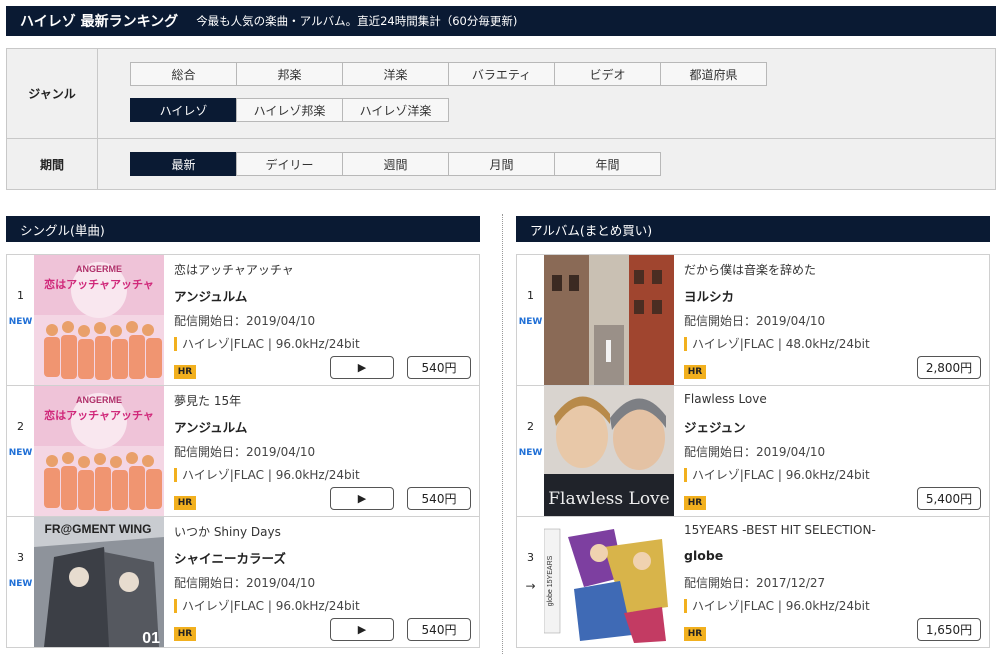 The height and width of the screenshot is (654, 1004). Describe the element at coordinates (52, 93) in the screenshot. I see `genre-label: ジャンル` at that location.